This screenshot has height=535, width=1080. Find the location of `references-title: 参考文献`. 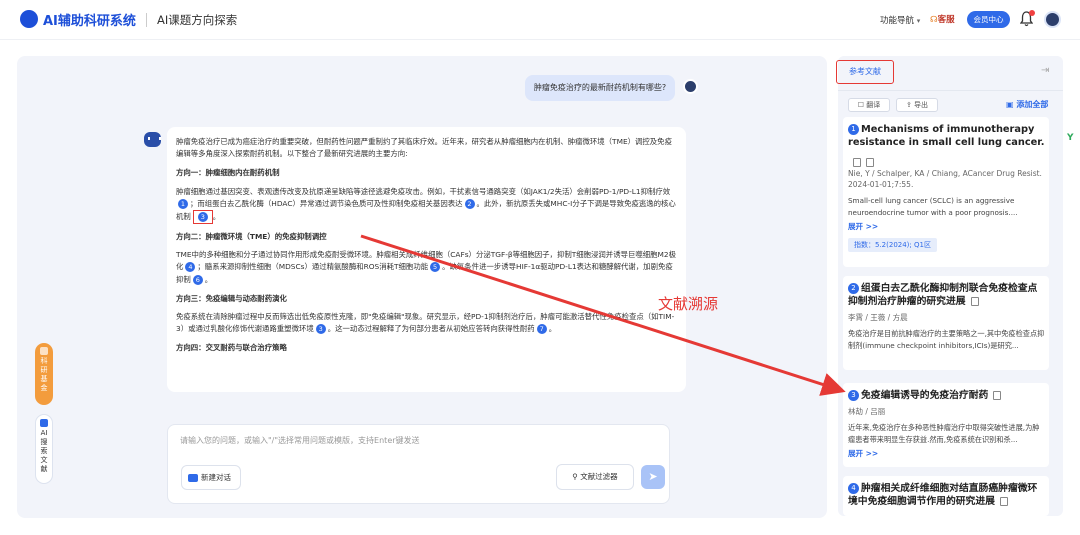

references-title: 参考文献 is located at coordinates (865, 72).